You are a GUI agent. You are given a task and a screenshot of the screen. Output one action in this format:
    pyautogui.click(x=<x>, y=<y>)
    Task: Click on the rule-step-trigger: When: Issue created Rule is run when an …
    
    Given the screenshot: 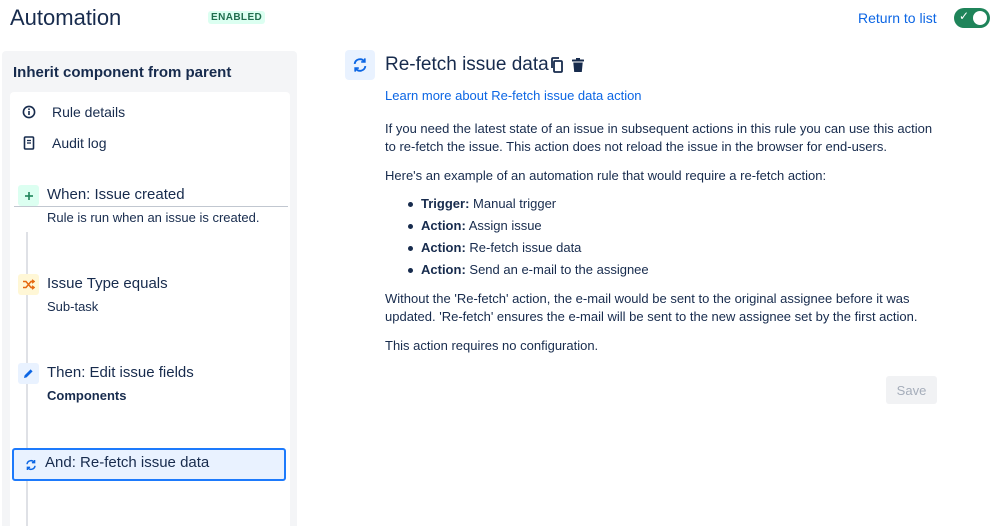 What is the action you would take?
    pyautogui.click(x=150, y=207)
    